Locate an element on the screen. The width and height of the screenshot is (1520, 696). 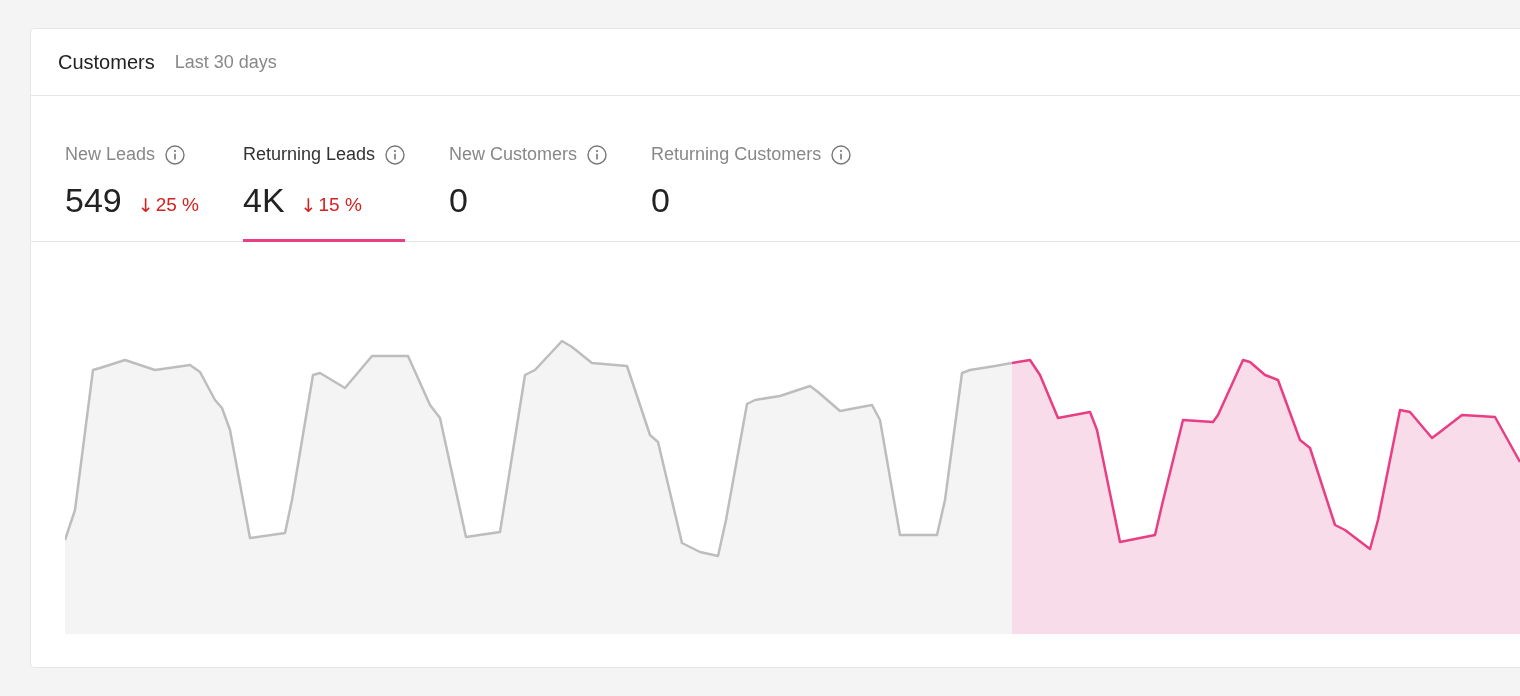
date-range-label: Last 30 days is located at coordinates (225, 62).